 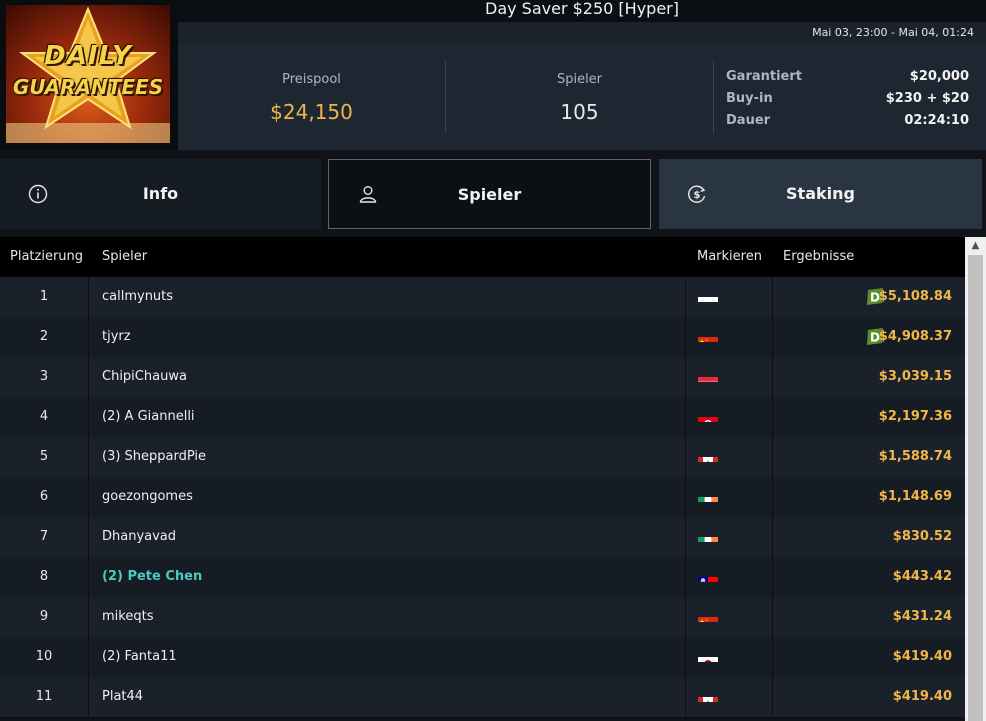 I want to click on players-label: Spieler, so click(x=579, y=79).